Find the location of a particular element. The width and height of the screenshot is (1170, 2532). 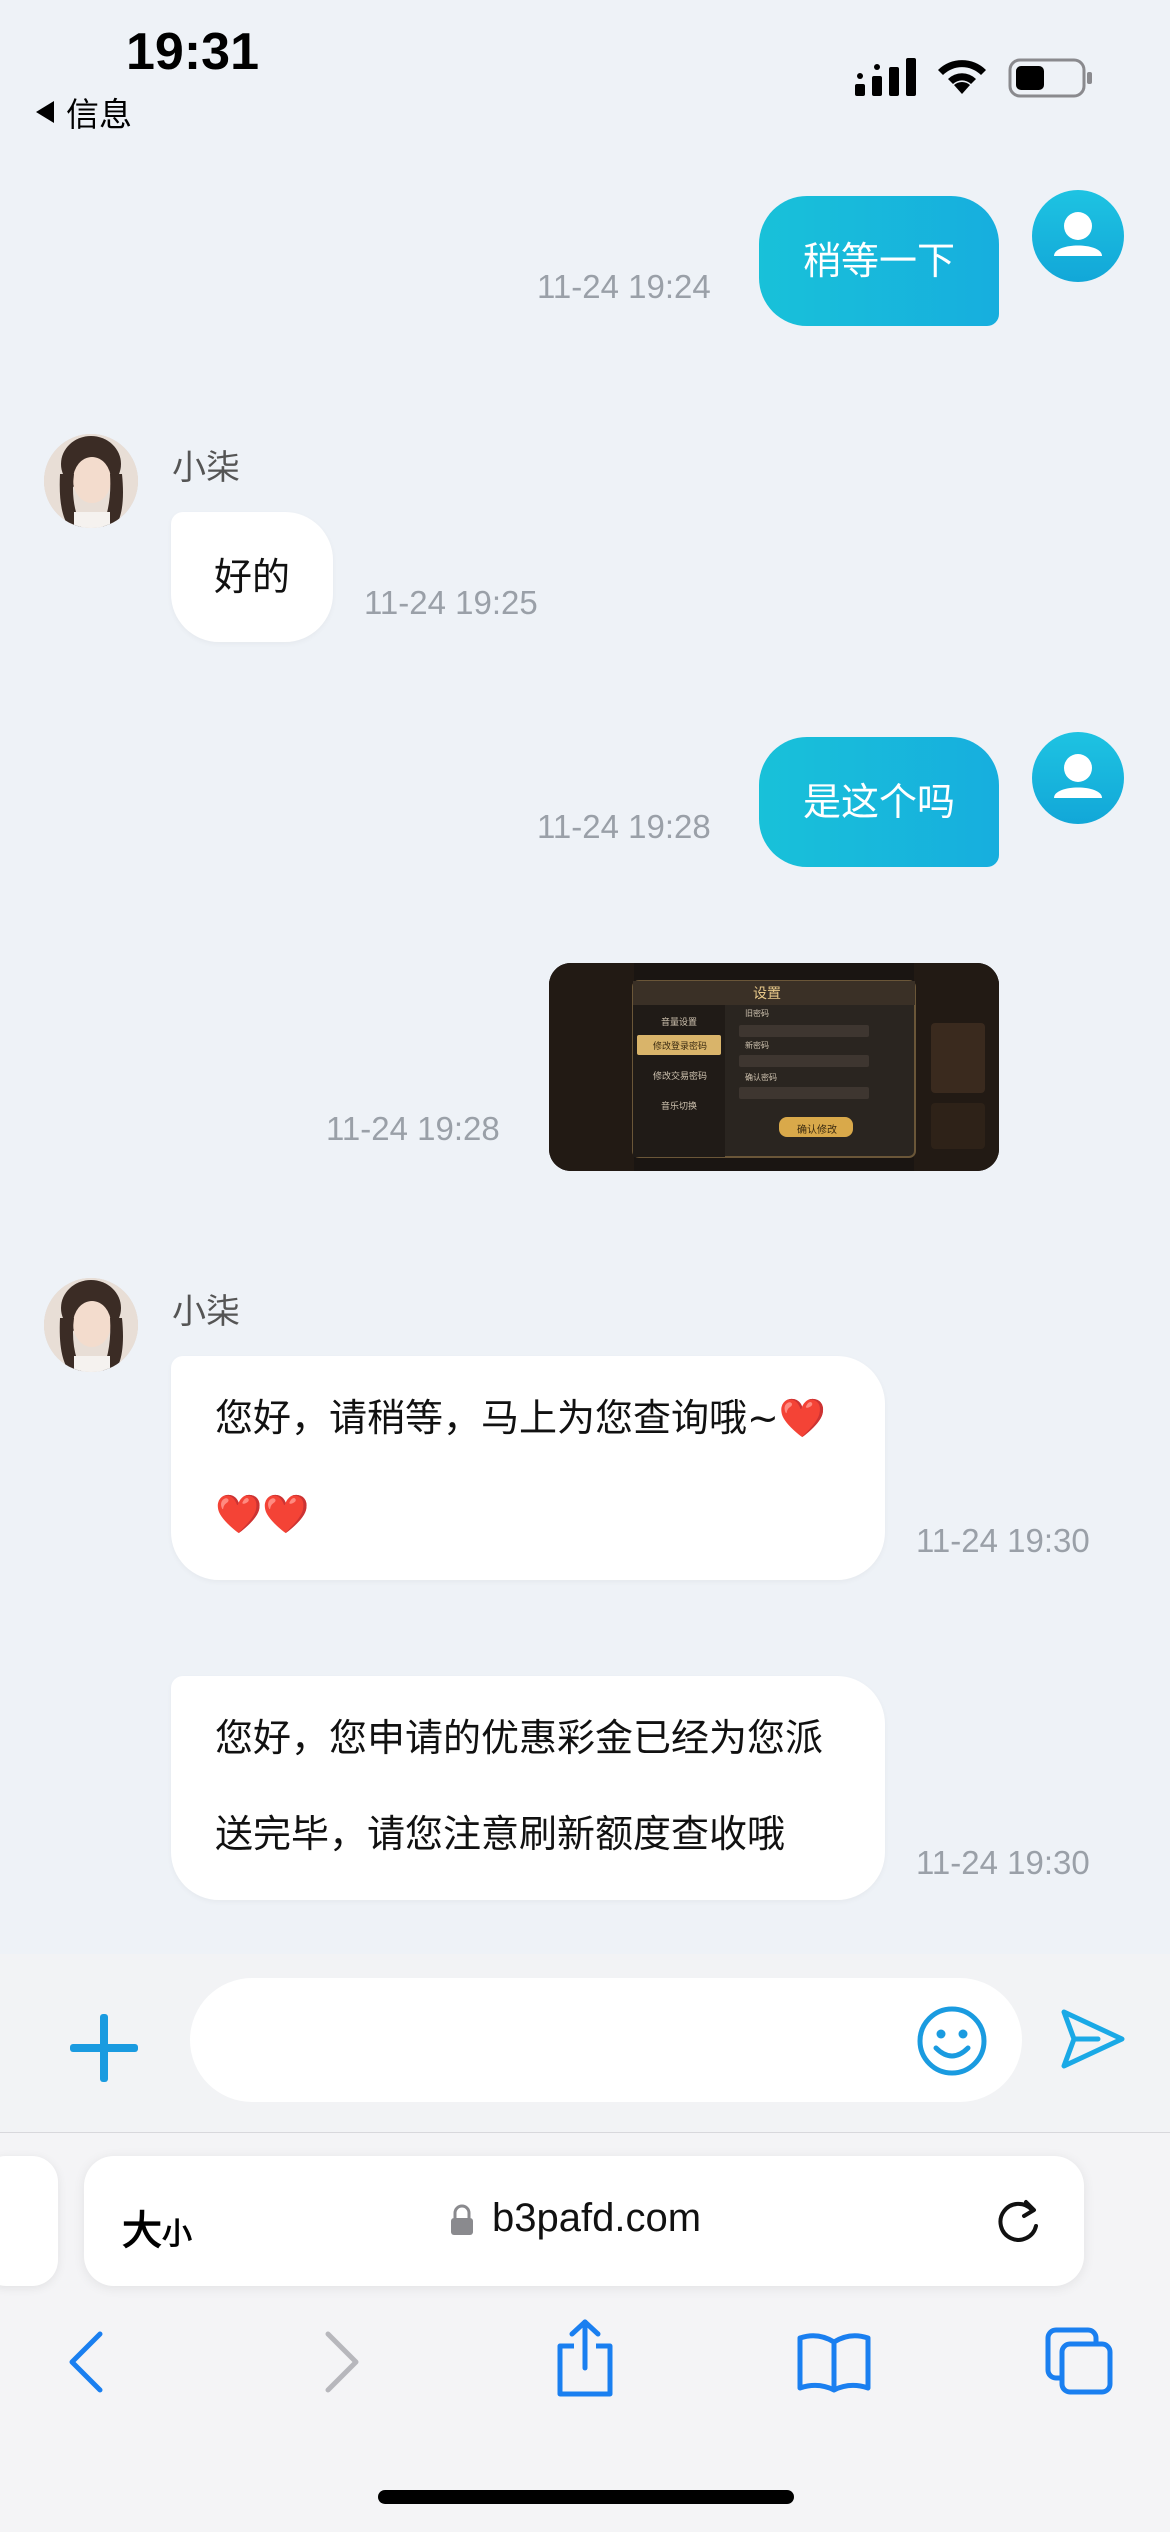

screenshot-title: 设置 is located at coordinates (767, 994).